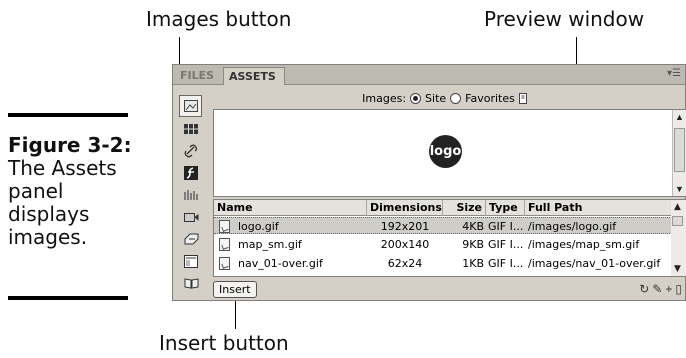 The image size is (686, 358). I want to click on site-radio-label: Site, so click(435, 98).